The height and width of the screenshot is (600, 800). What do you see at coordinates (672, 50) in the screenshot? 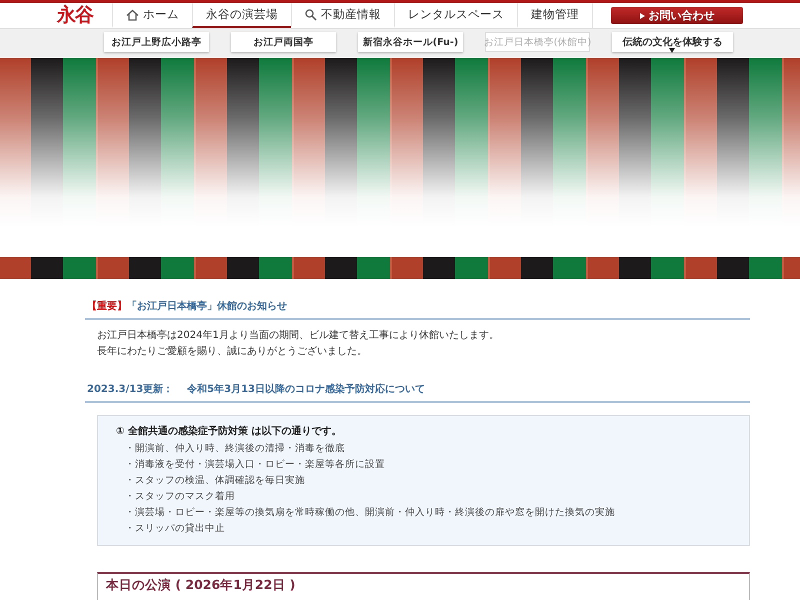
I see `caret-icon` at bounding box center [672, 50].